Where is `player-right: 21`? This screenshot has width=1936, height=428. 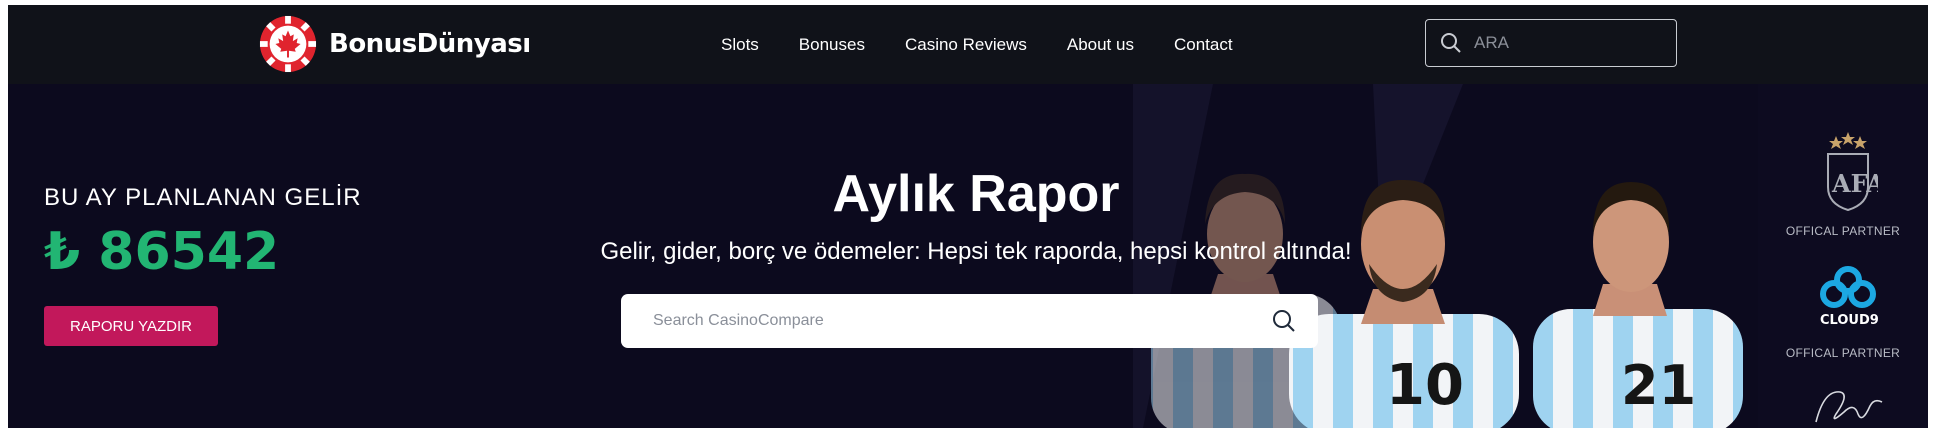
player-right: 21 is located at coordinates (1638, 305).